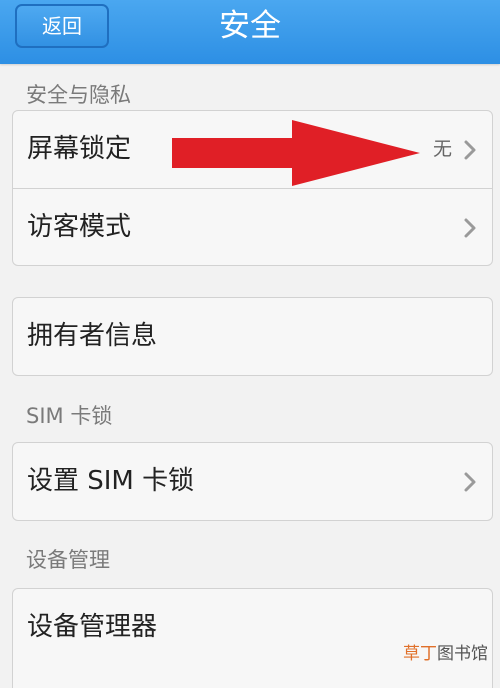 The height and width of the screenshot is (688, 500). Describe the element at coordinates (252, 226) in the screenshot. I see `list-item-guest-mode: 访客模式` at that location.